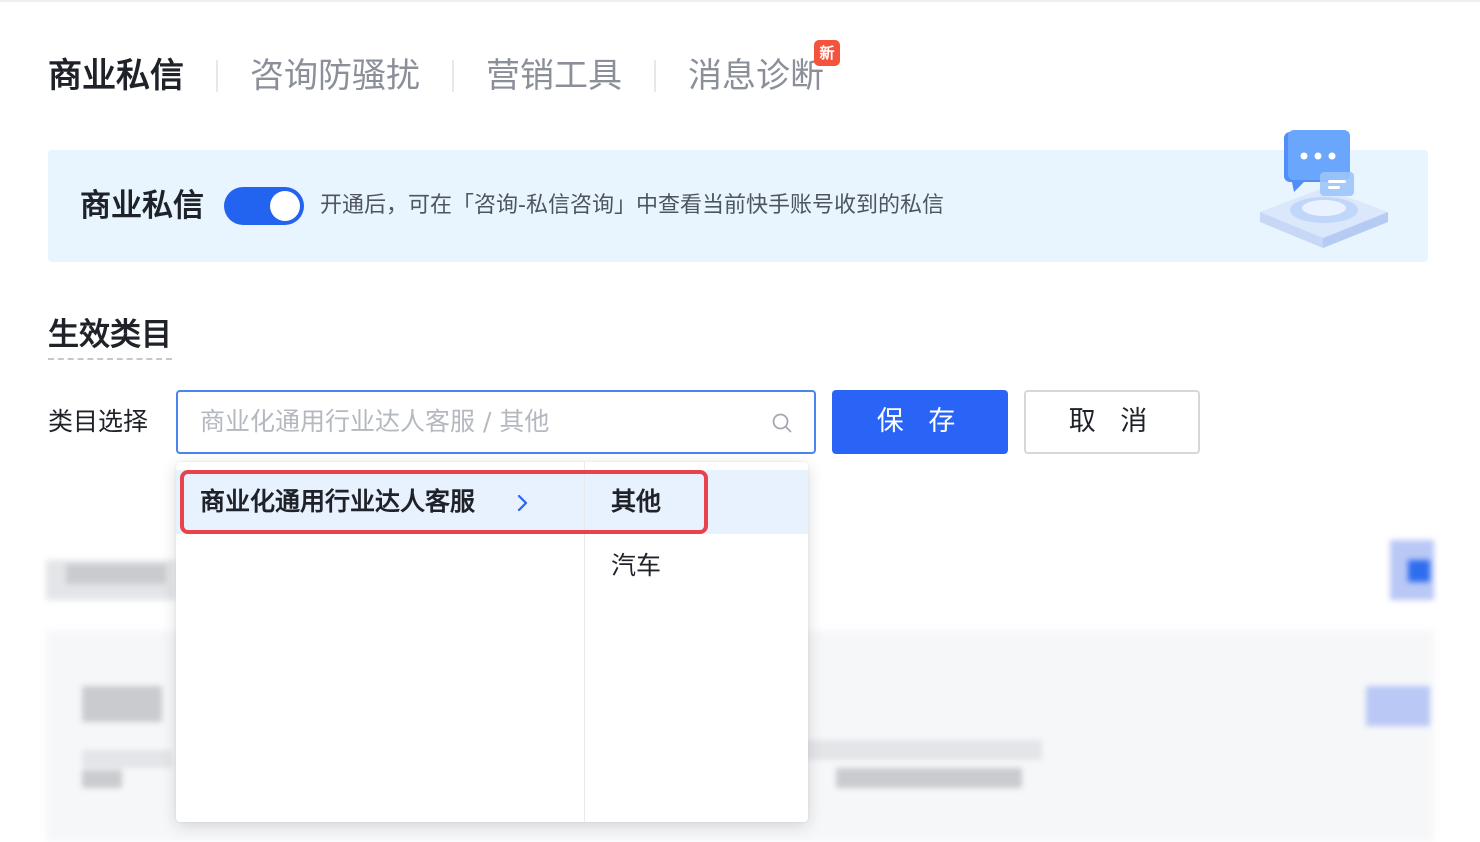  What do you see at coordinates (142, 206) in the screenshot?
I see `banner-title: 商业私信` at bounding box center [142, 206].